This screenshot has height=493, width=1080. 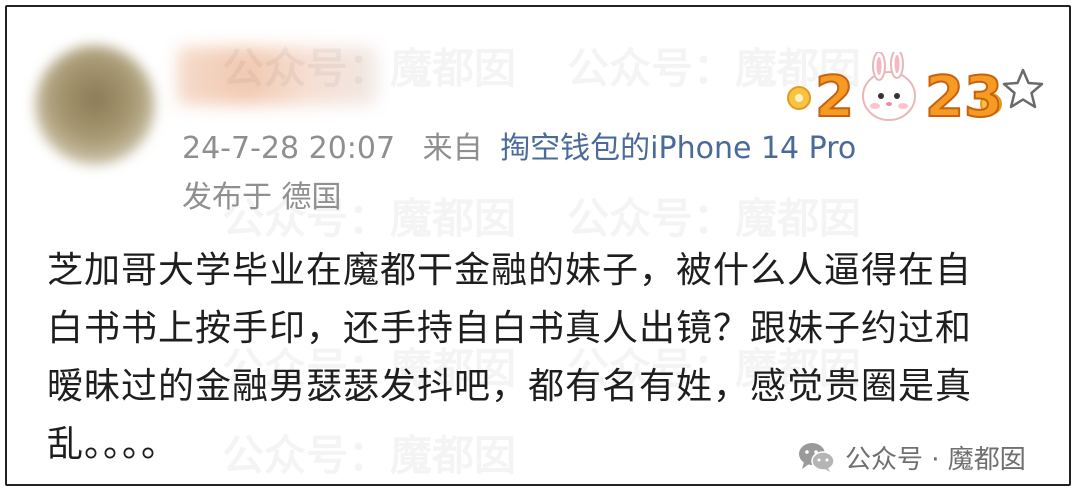 I want to click on account-footer: 公众号 · 魔都囡, so click(x=911, y=457).